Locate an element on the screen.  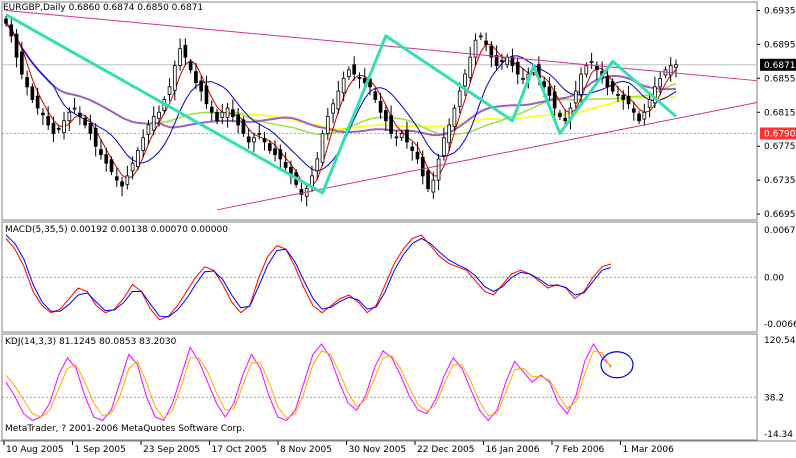
date-axis-label: 1 Sep 2005 is located at coordinates (100, 449).